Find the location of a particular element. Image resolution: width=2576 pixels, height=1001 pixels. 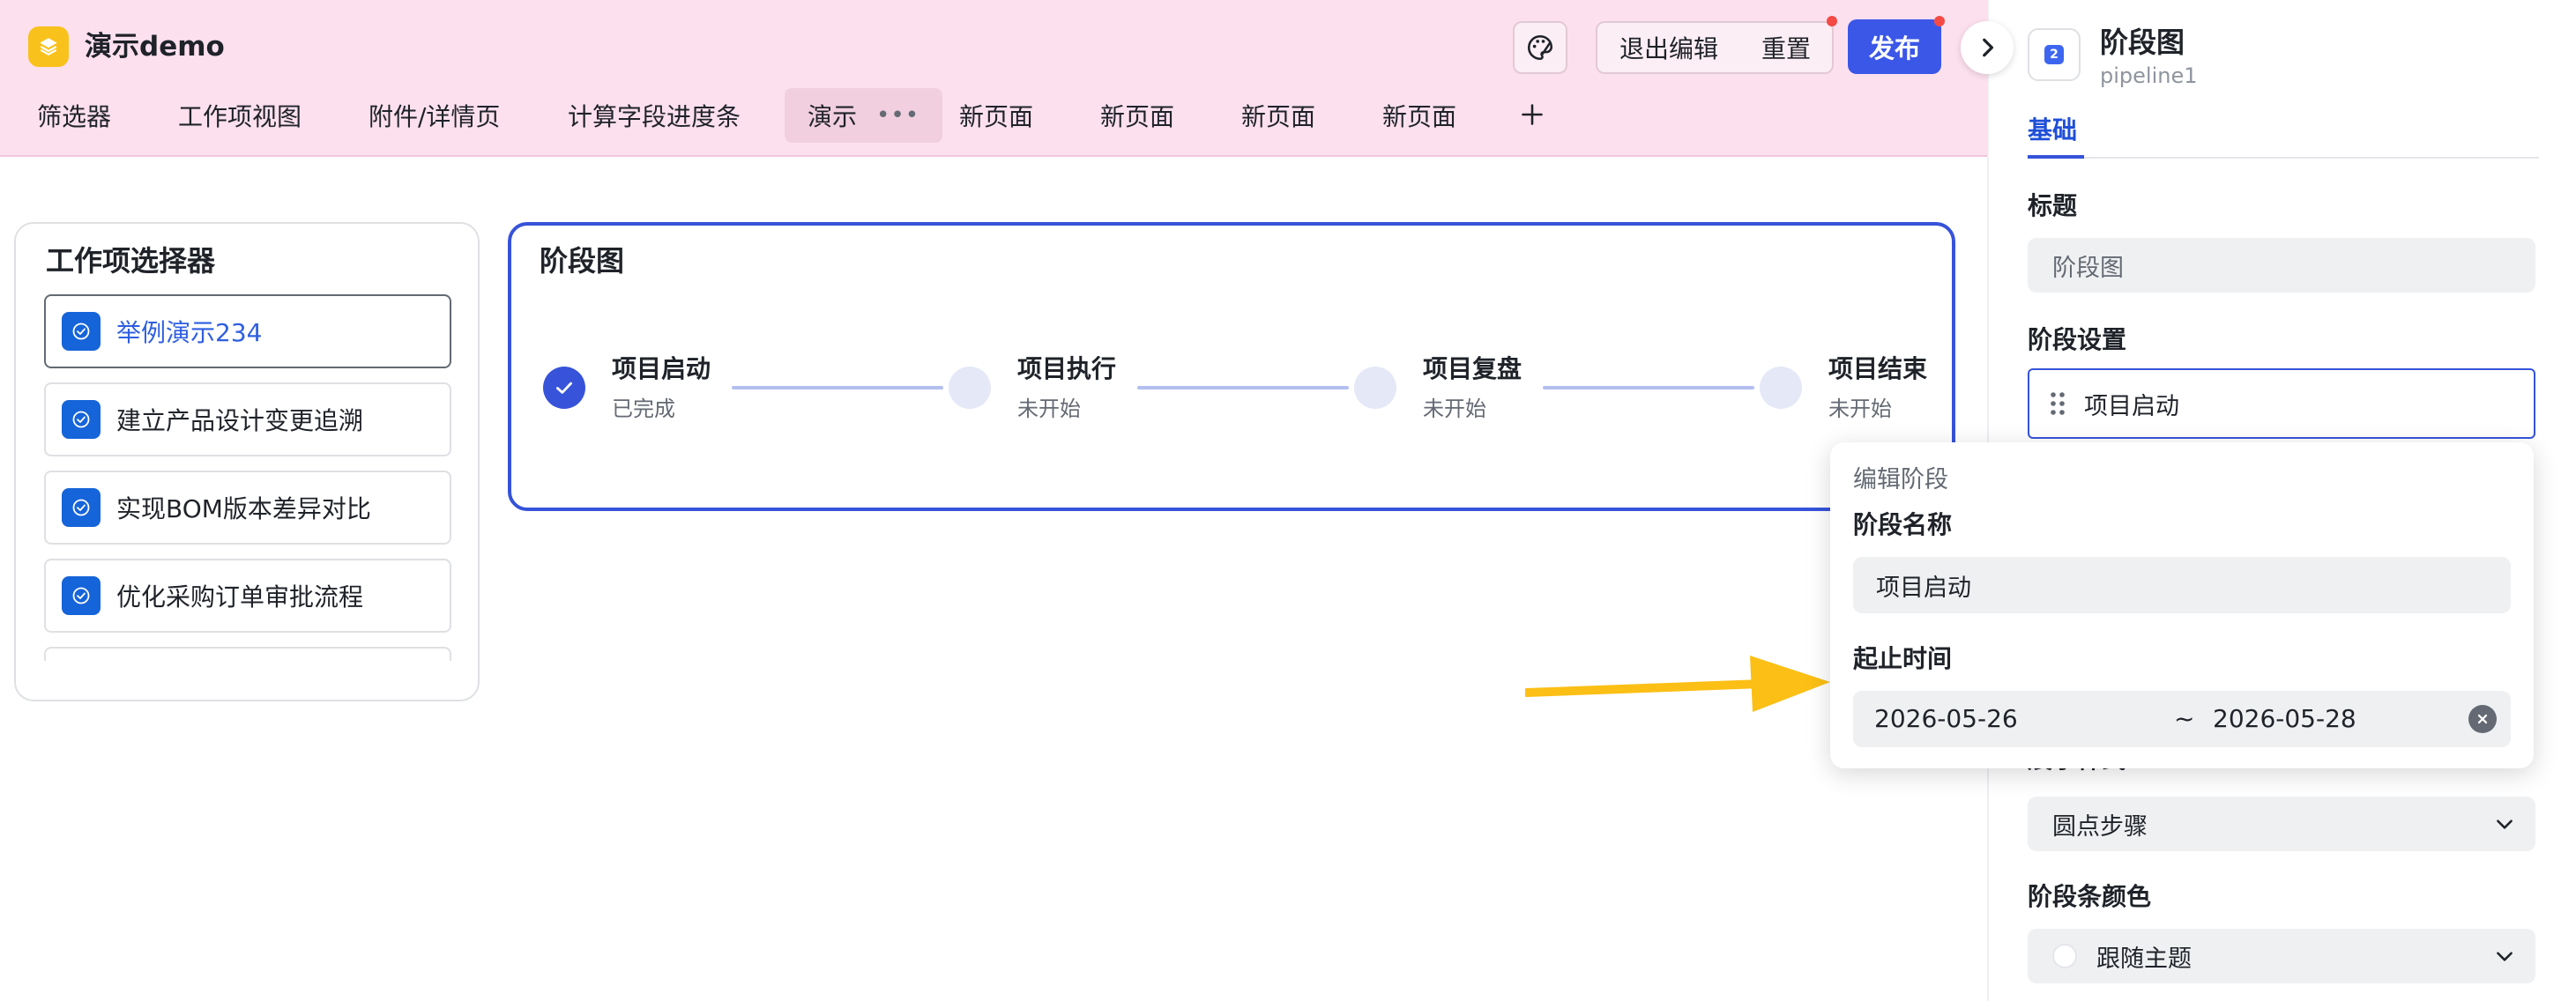

stage-name-label: 阶段名称 is located at coordinates (1903, 524).